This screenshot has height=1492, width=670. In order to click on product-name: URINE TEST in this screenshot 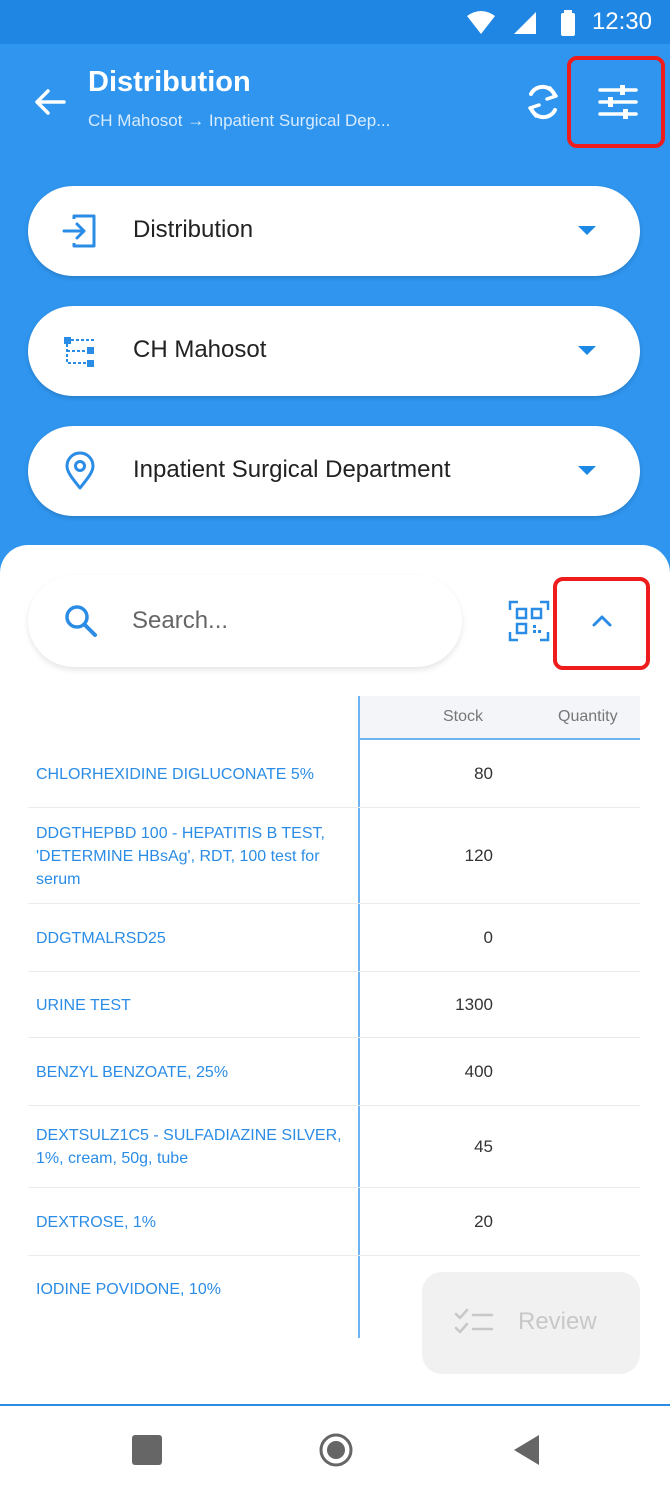, I will do `click(83, 1005)`.